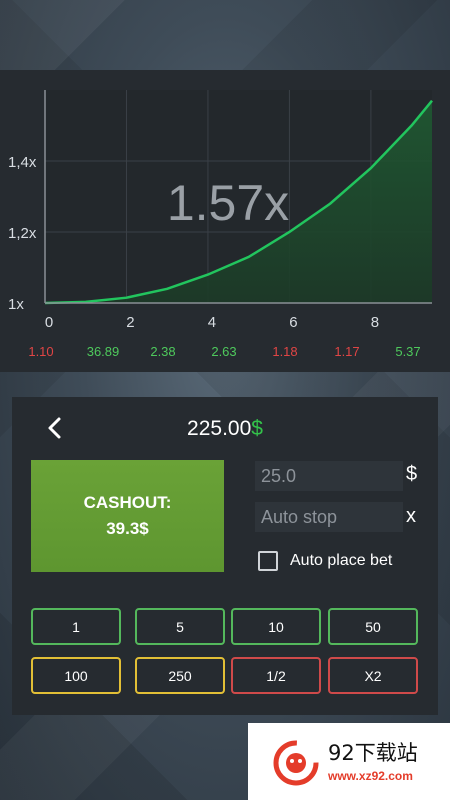 Image resolution: width=450 pixels, height=800 pixels. Describe the element at coordinates (76, 626) in the screenshot. I see `chip-1: 1` at that location.